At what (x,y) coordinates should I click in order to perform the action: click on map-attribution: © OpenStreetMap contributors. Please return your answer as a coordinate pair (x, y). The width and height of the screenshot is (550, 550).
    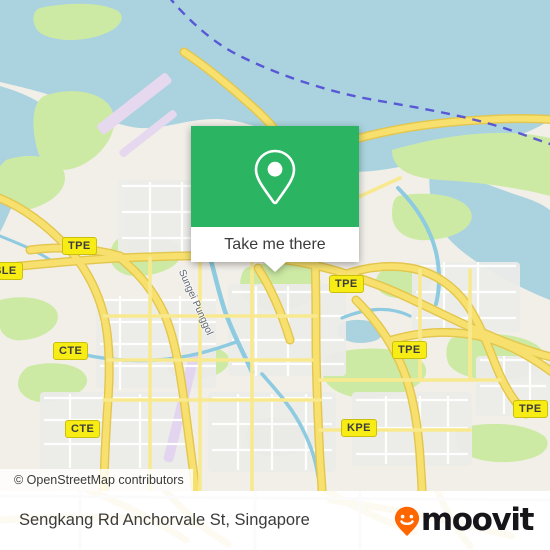
    Looking at the image, I should click on (96, 480).